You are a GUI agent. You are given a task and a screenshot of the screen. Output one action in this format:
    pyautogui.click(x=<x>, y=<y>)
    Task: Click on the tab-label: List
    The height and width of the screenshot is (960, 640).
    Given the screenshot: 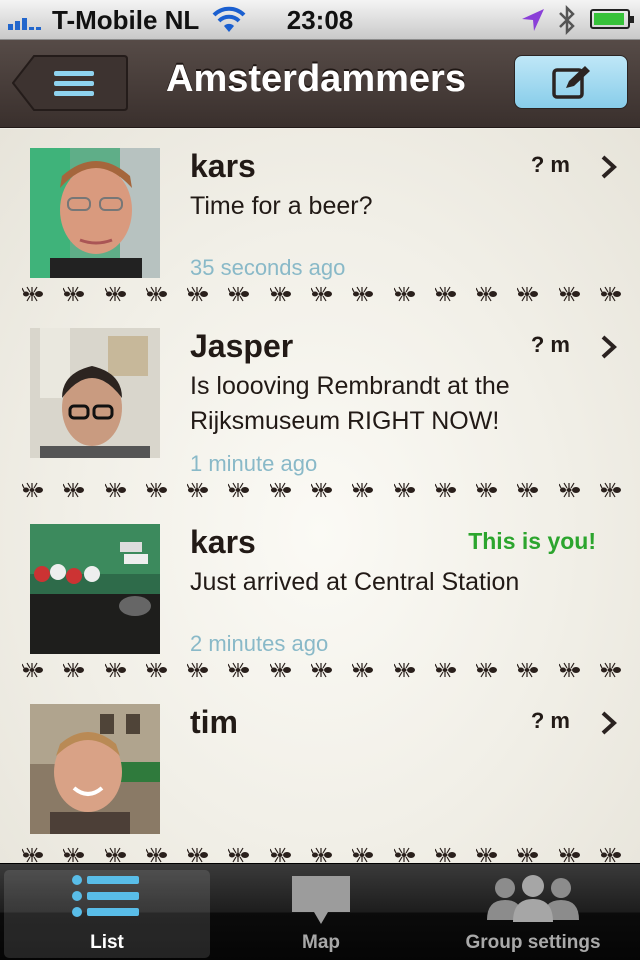 What is the action you would take?
    pyautogui.click(x=107, y=942)
    